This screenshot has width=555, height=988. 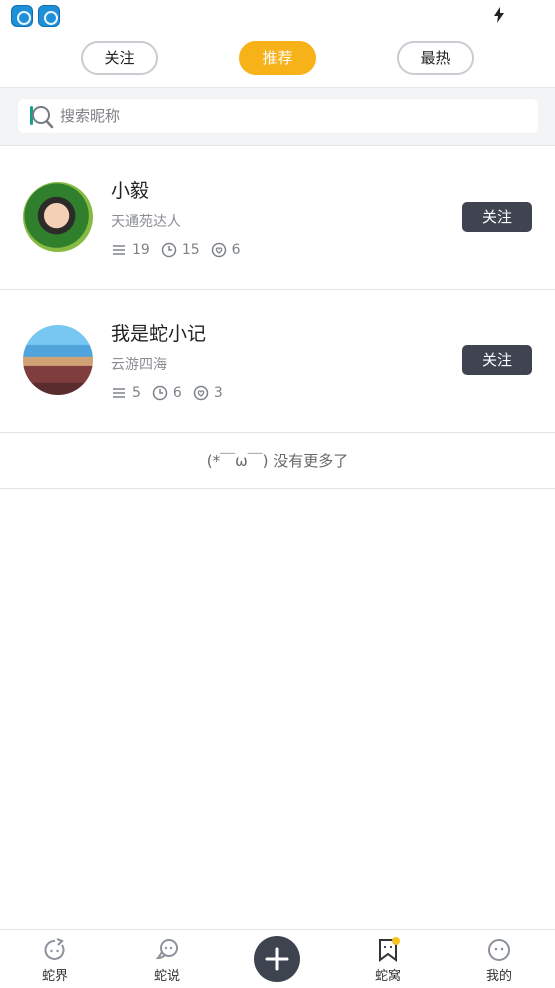 What do you see at coordinates (136, 393) in the screenshot?
I see `posts-count: 5` at bounding box center [136, 393].